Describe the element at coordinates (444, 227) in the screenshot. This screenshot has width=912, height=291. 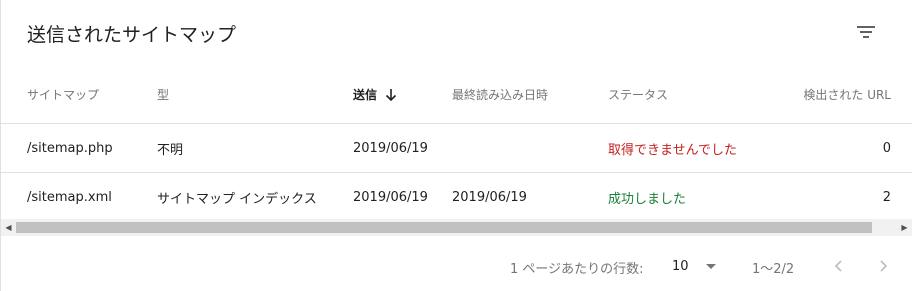
I see `scrollbar-thumb` at that location.